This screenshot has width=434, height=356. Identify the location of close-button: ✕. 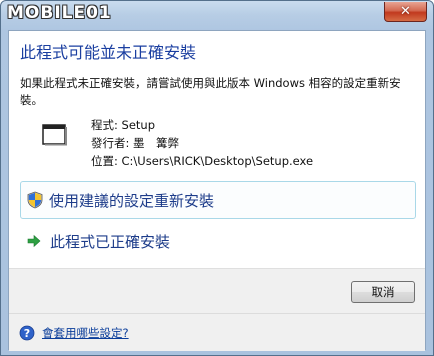
(405, 12).